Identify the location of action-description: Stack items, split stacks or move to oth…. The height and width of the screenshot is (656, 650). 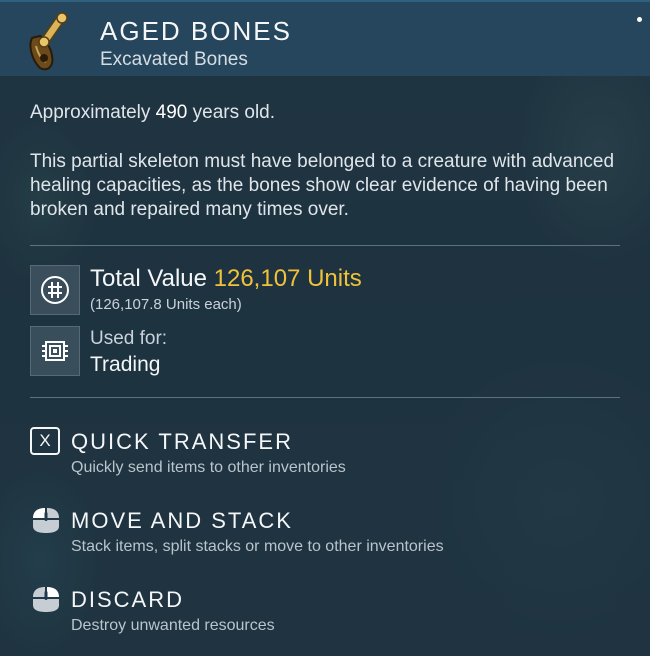
(257, 546).